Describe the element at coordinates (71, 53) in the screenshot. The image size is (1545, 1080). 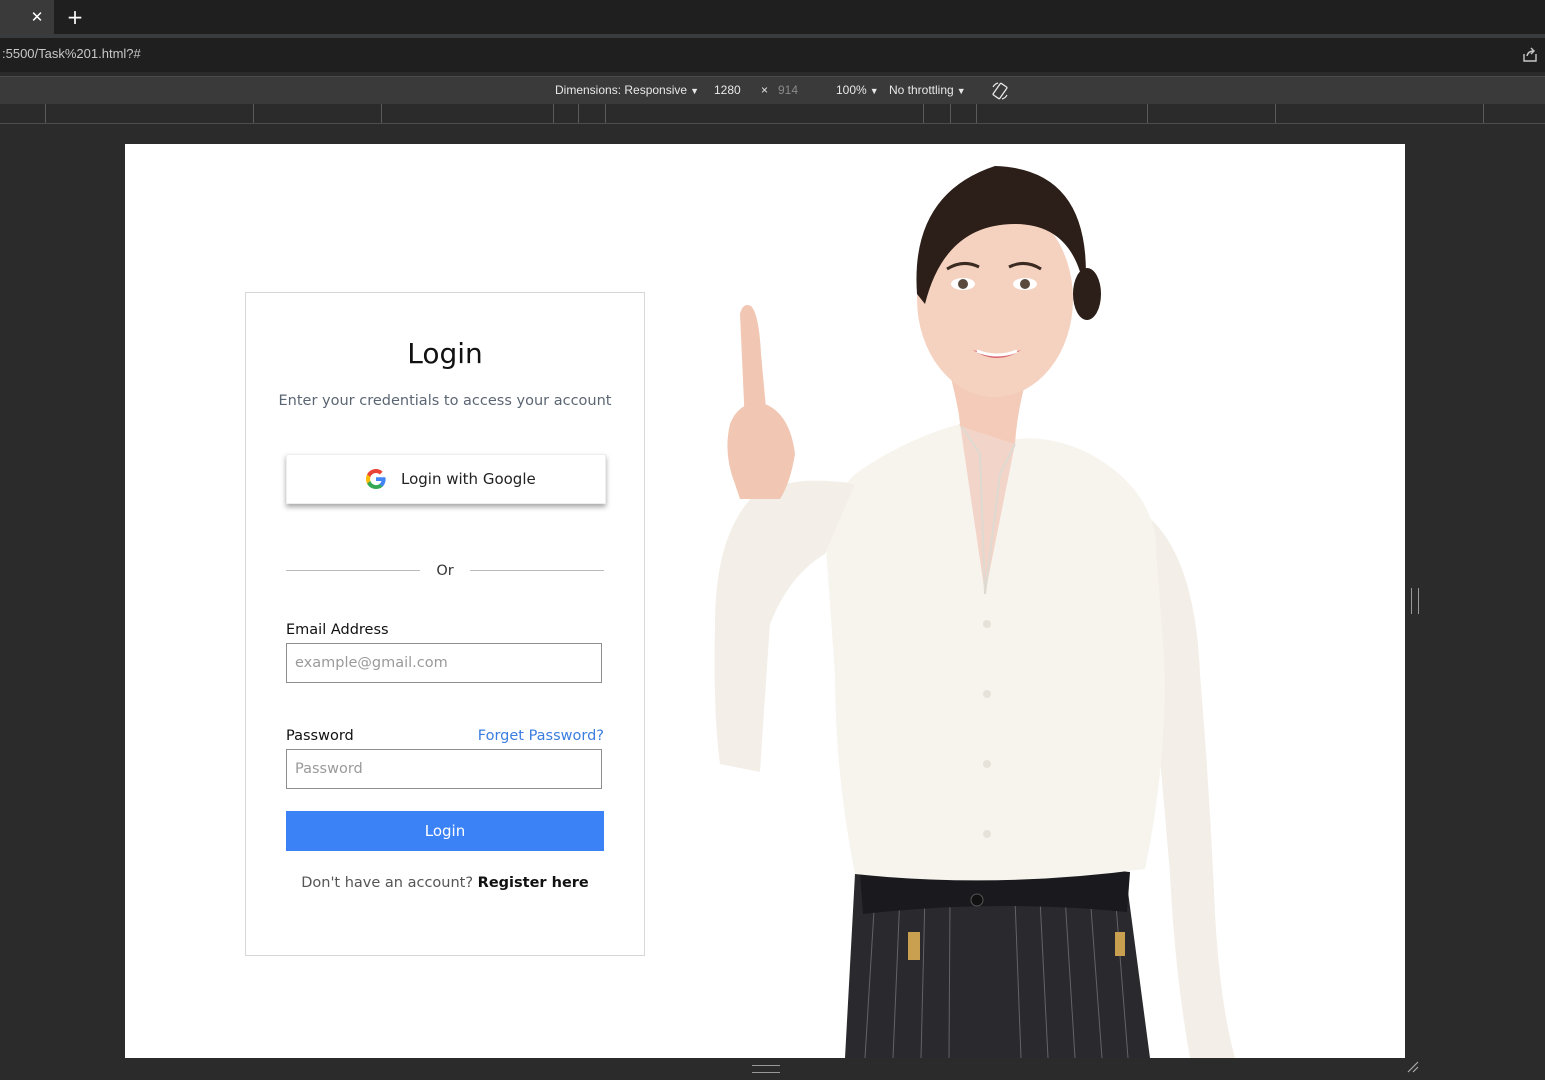
I see `url-text: :5500/Task%201.html?#` at that location.